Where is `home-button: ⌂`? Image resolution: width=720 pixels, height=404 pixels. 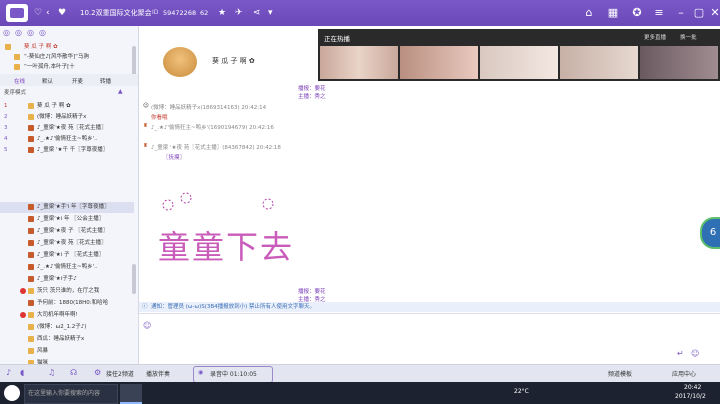
home-button: ⌂ is located at coordinates (589, 13).